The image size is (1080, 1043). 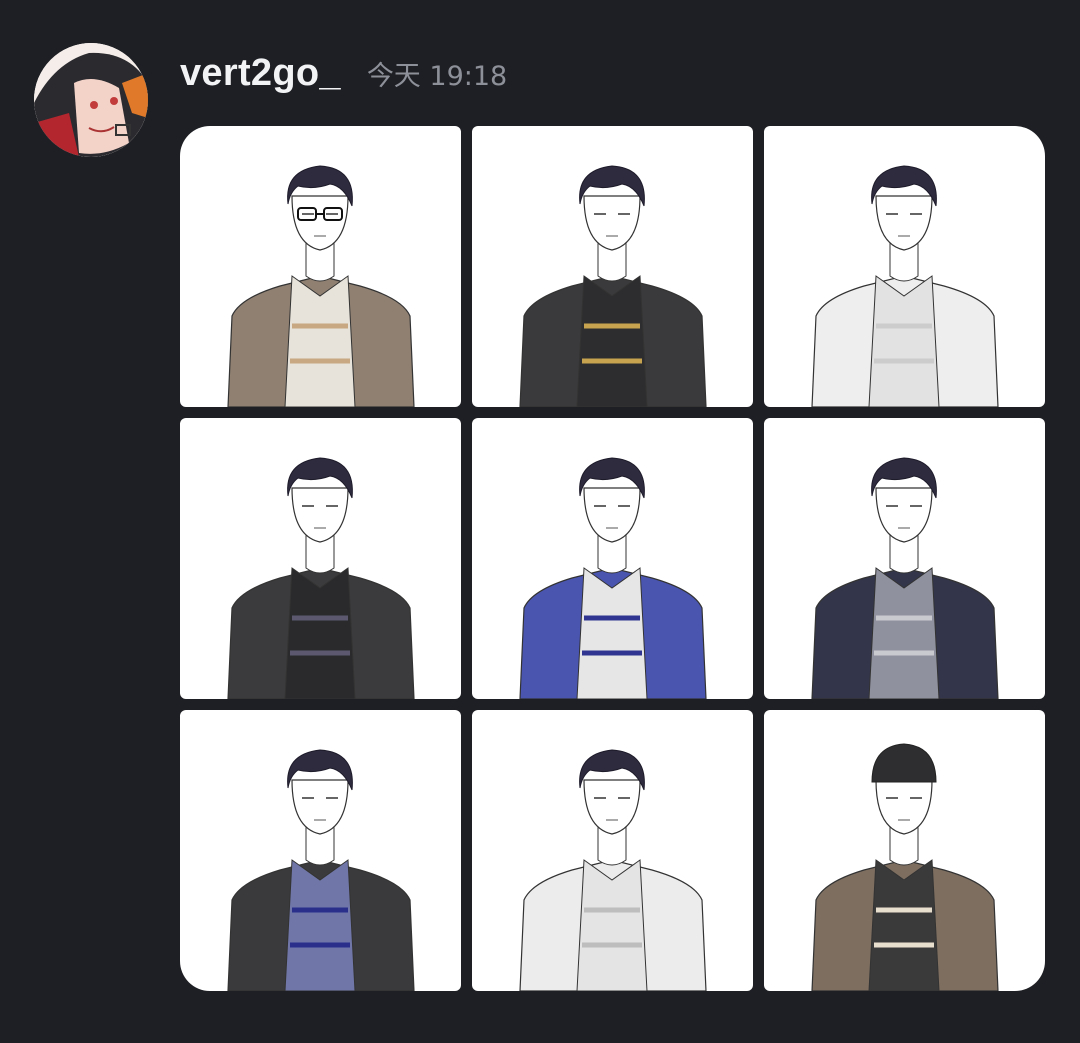 I want to click on character-sketch-shearling-jacket-beanie, so click(x=905, y=867).